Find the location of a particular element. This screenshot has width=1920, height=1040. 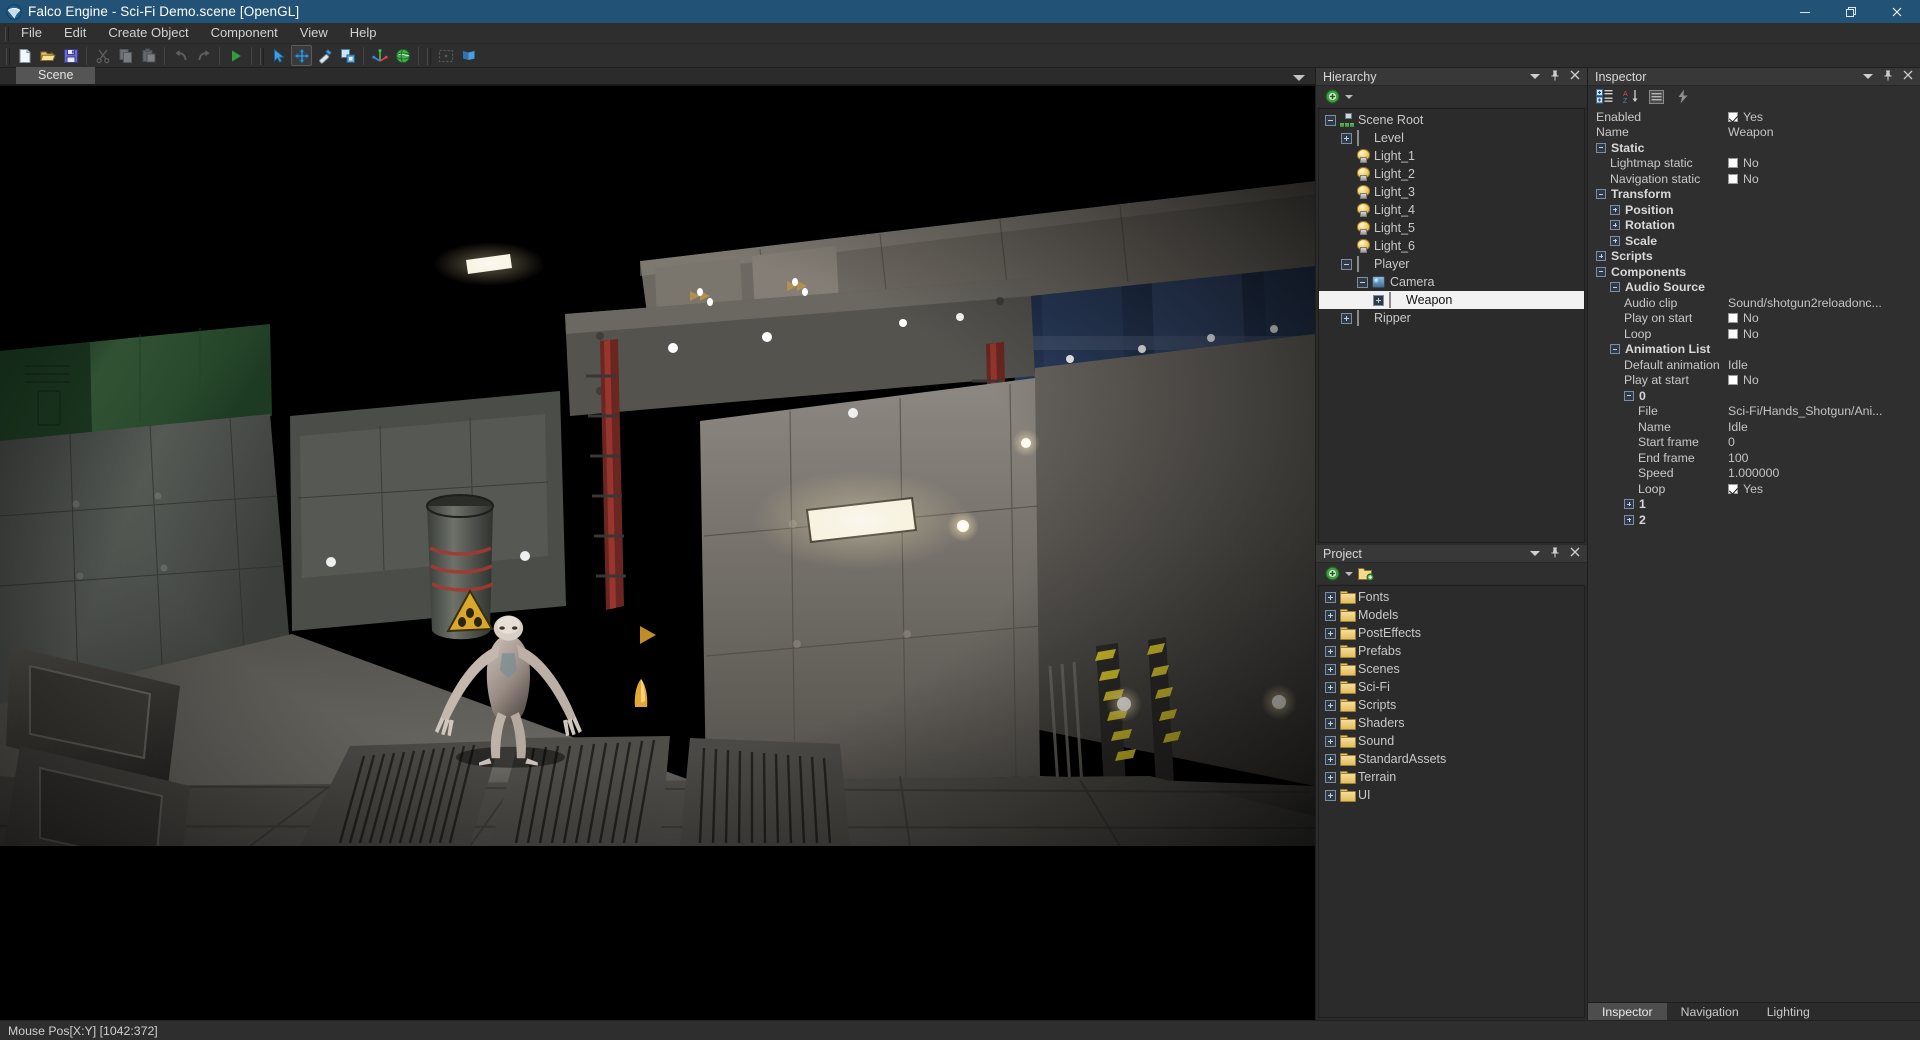

inspector-menu-chevron-down-icon is located at coordinates (1868, 76).